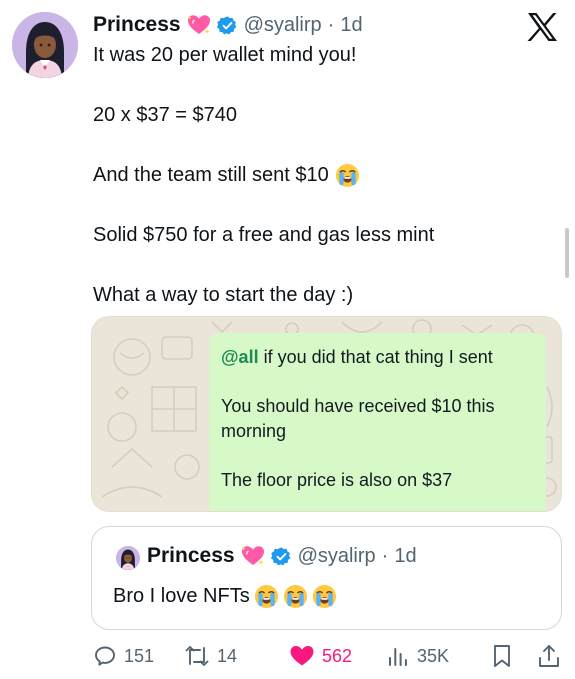  What do you see at coordinates (137, 25) in the screenshot?
I see `author-name: Princess` at bounding box center [137, 25].